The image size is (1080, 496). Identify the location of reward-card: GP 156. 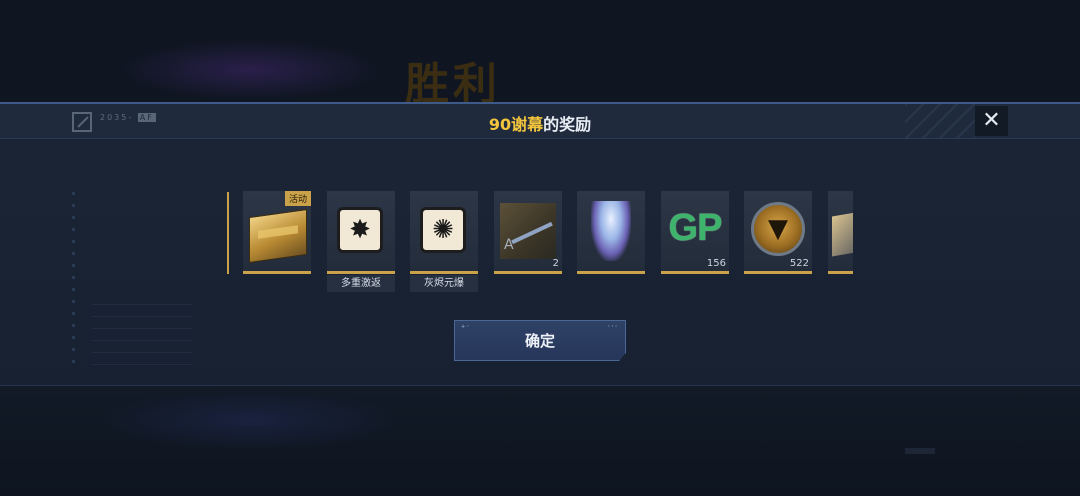
(695, 232).